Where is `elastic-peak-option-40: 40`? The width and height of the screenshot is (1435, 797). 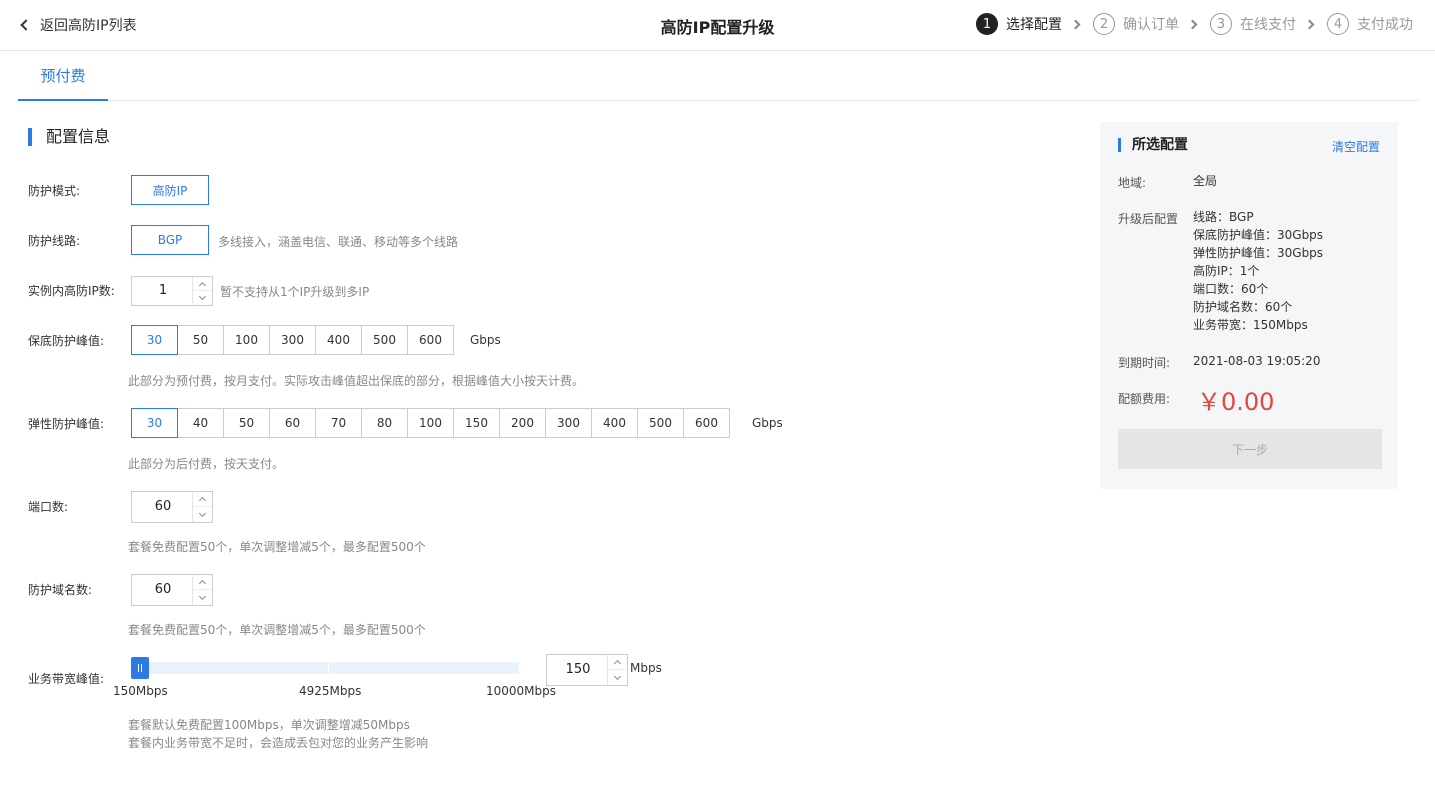
elastic-peak-option-40: 40 is located at coordinates (200, 423).